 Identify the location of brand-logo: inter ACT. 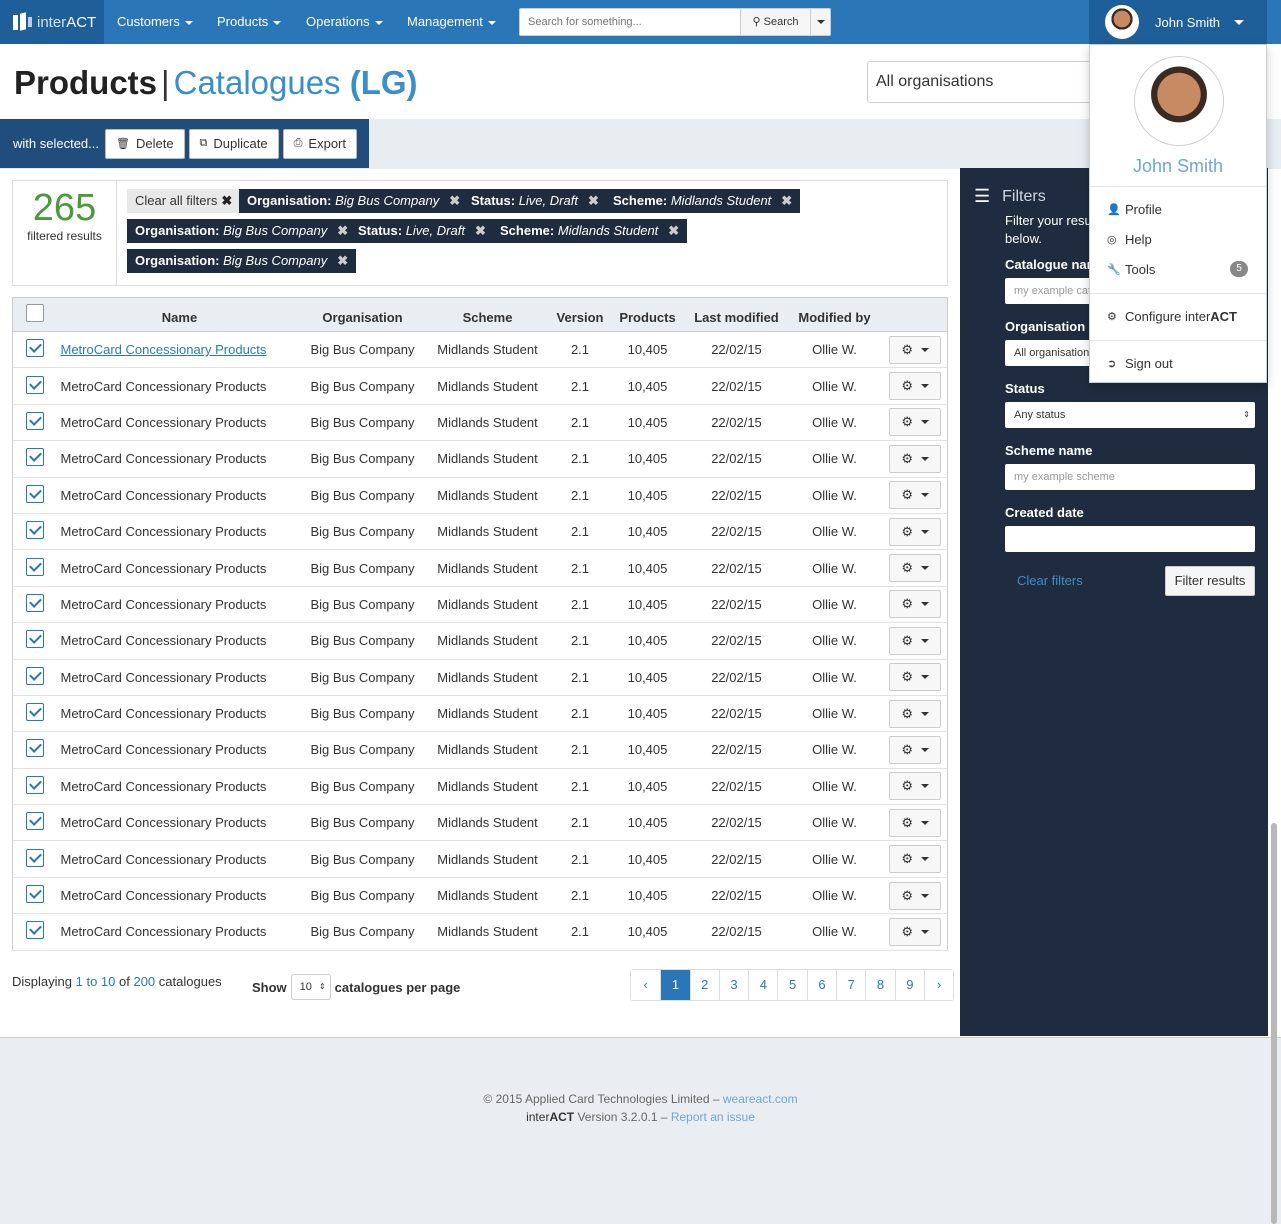
(52, 22).